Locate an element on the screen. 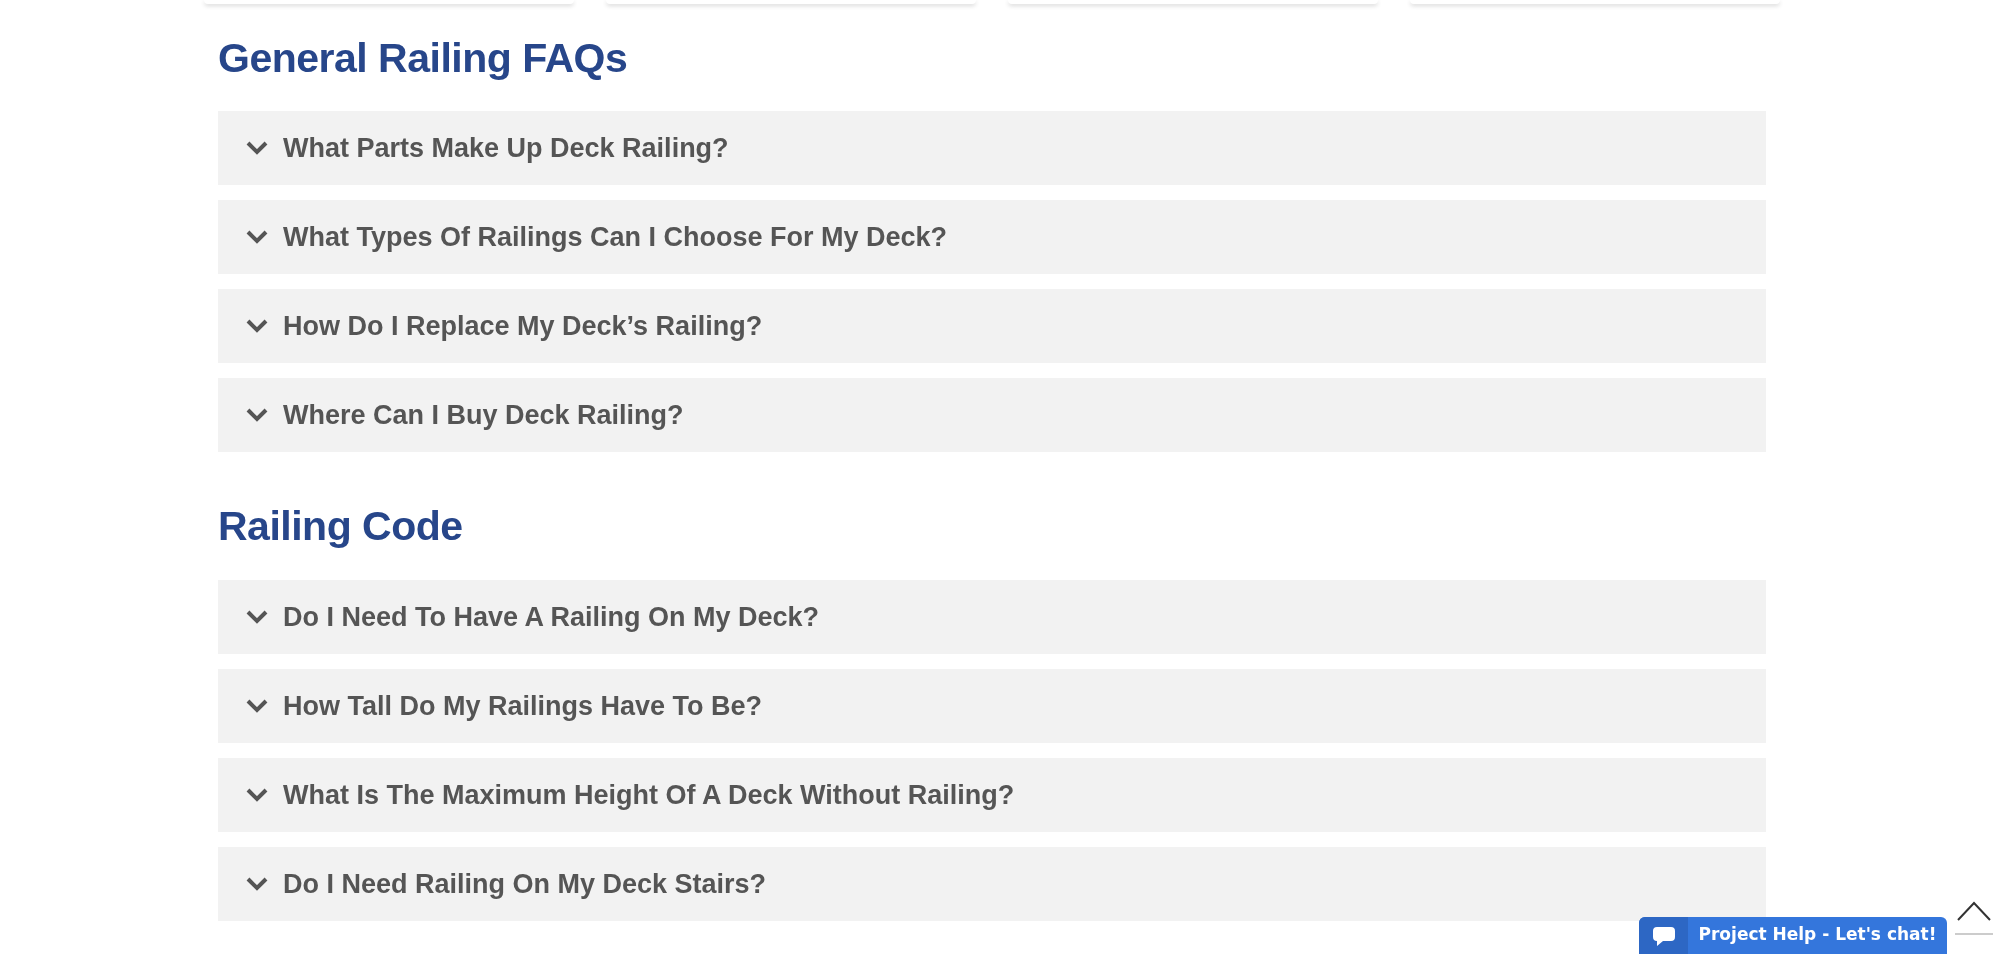 This screenshot has width=1999, height=954. scroll-to-top-icon is located at coordinates (1974, 918).